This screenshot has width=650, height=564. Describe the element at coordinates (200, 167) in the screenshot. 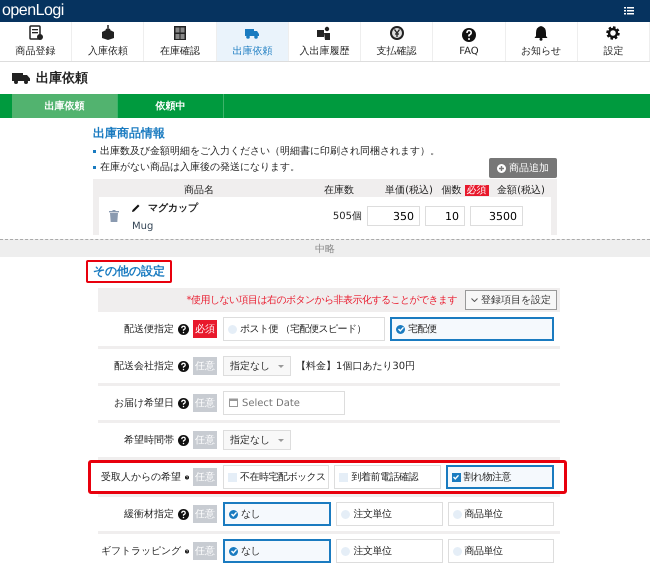

I see `note-text: 在庫がない商品は入庫後の発送になります。` at that location.